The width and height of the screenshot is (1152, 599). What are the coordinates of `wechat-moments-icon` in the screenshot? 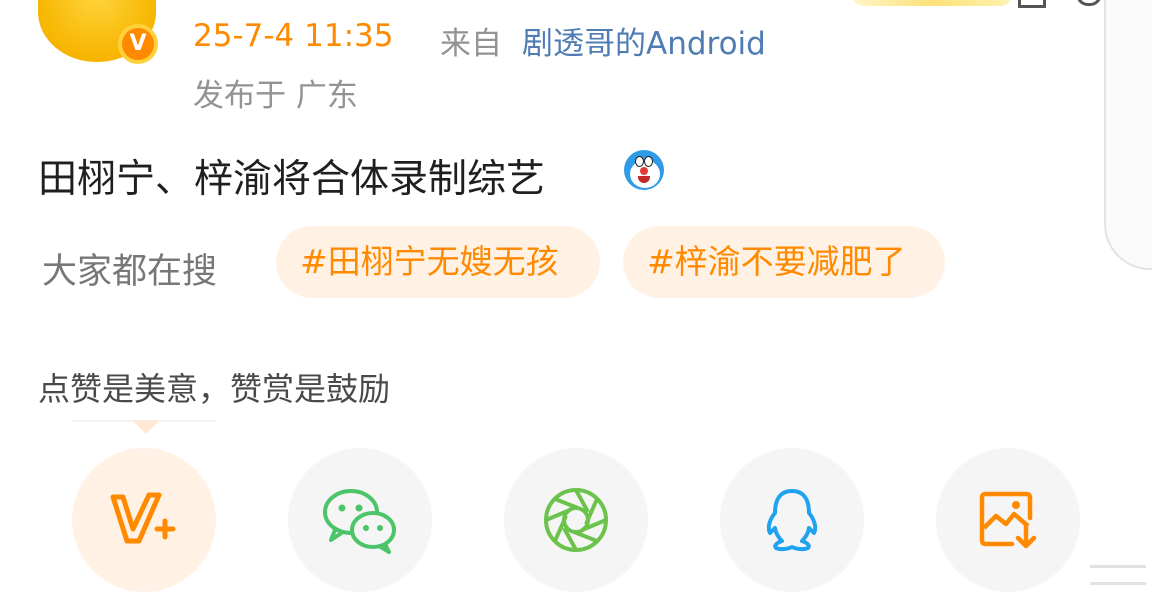 It's located at (576, 520).